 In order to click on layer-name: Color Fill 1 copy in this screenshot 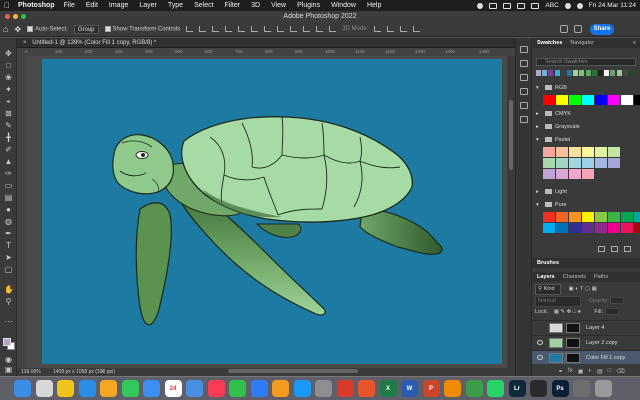, I will do `click(605, 358)`.